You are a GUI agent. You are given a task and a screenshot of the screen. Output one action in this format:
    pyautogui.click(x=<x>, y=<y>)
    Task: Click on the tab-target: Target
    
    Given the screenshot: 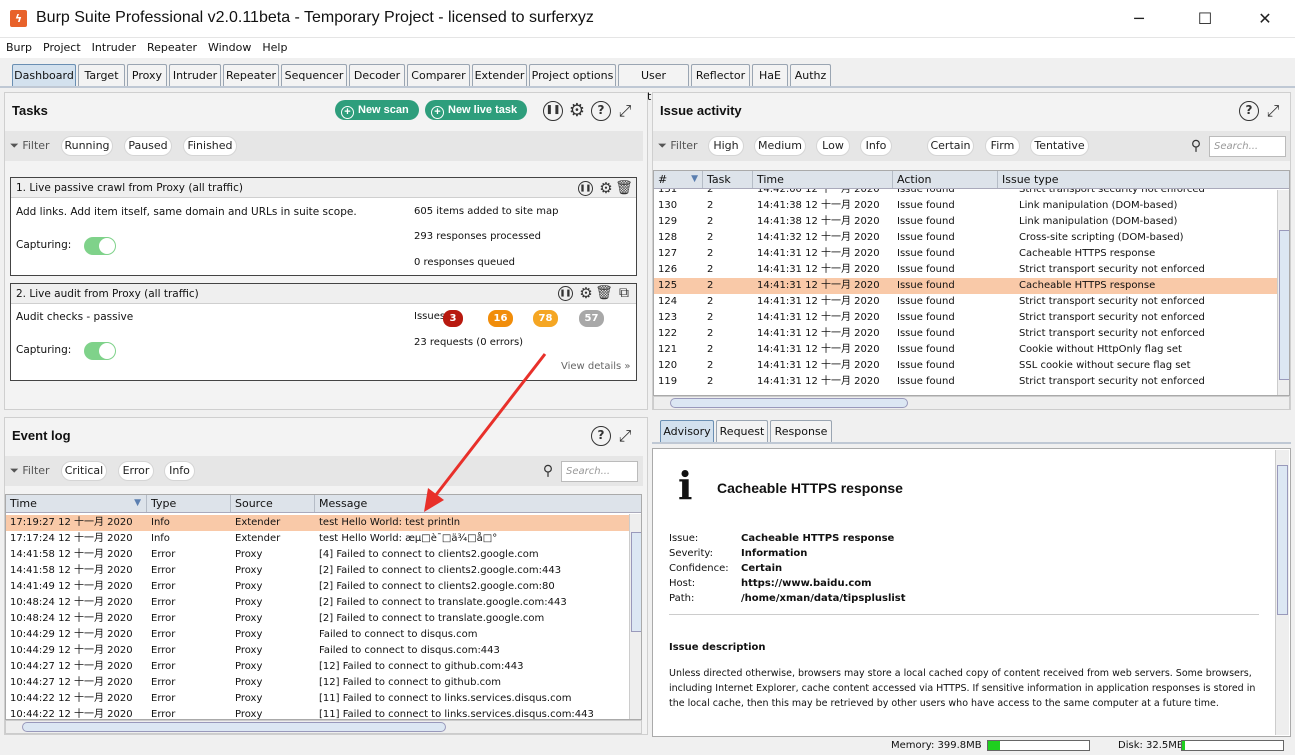 What is the action you would take?
    pyautogui.click(x=101, y=75)
    